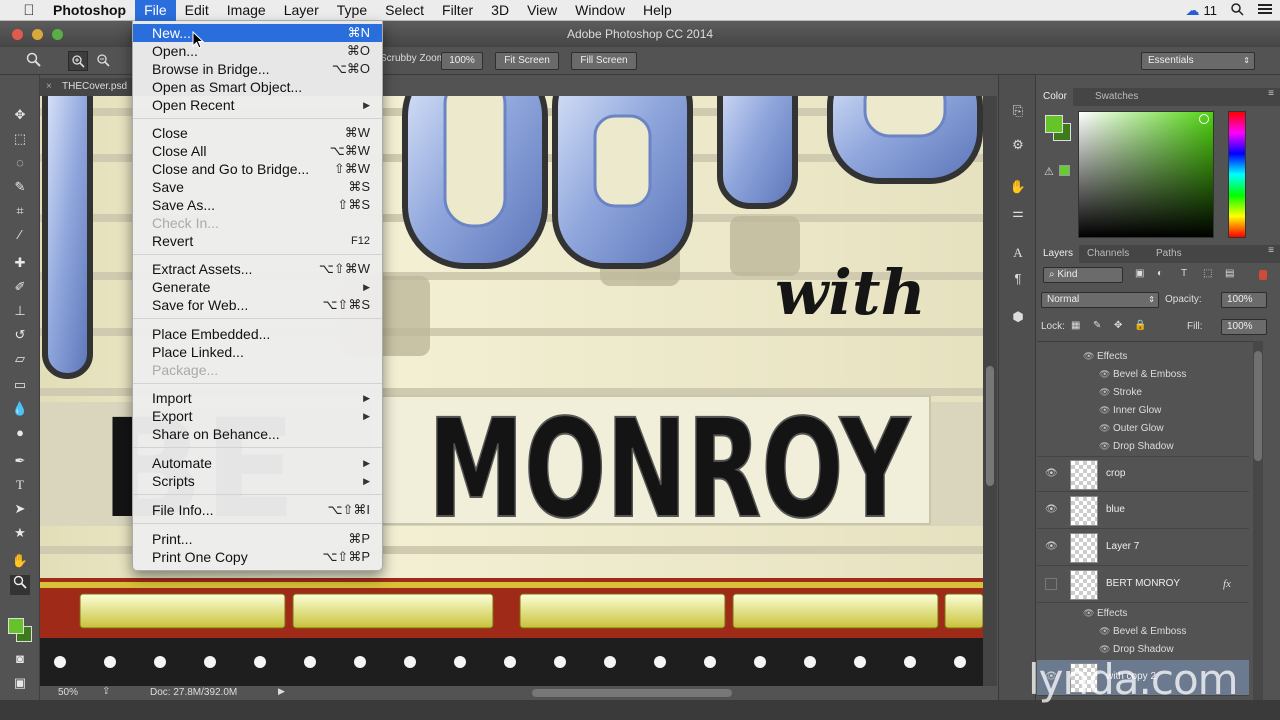 The image size is (1280, 720). Describe the element at coordinates (1075, 325) in the screenshot. I see `lock-transparent-icon: ▦` at that location.